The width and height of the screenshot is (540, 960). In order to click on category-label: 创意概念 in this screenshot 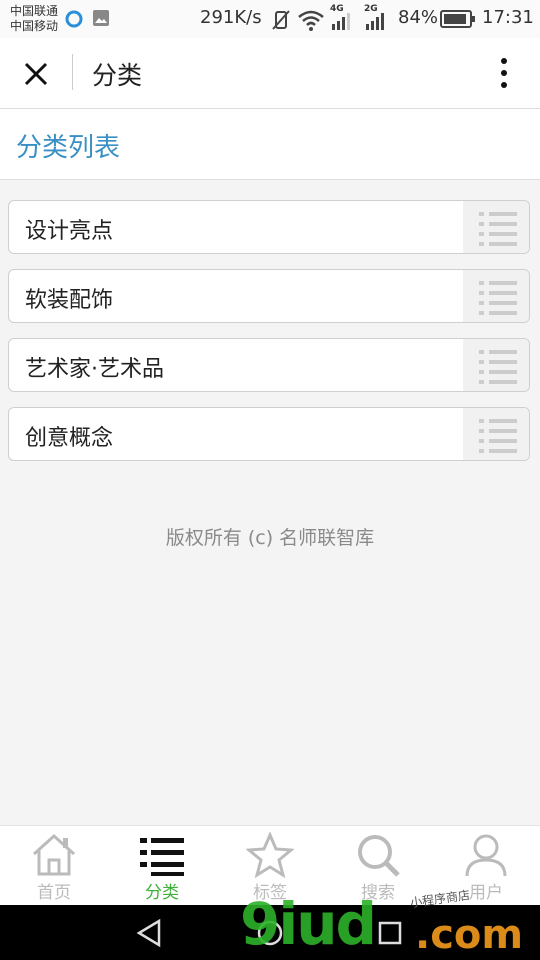, I will do `click(69, 438)`.